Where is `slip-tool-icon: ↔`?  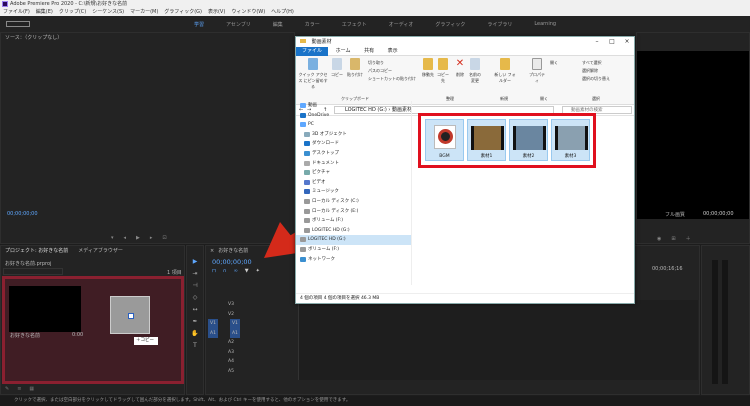 slip-tool-icon: ↔ is located at coordinates (194, 309).